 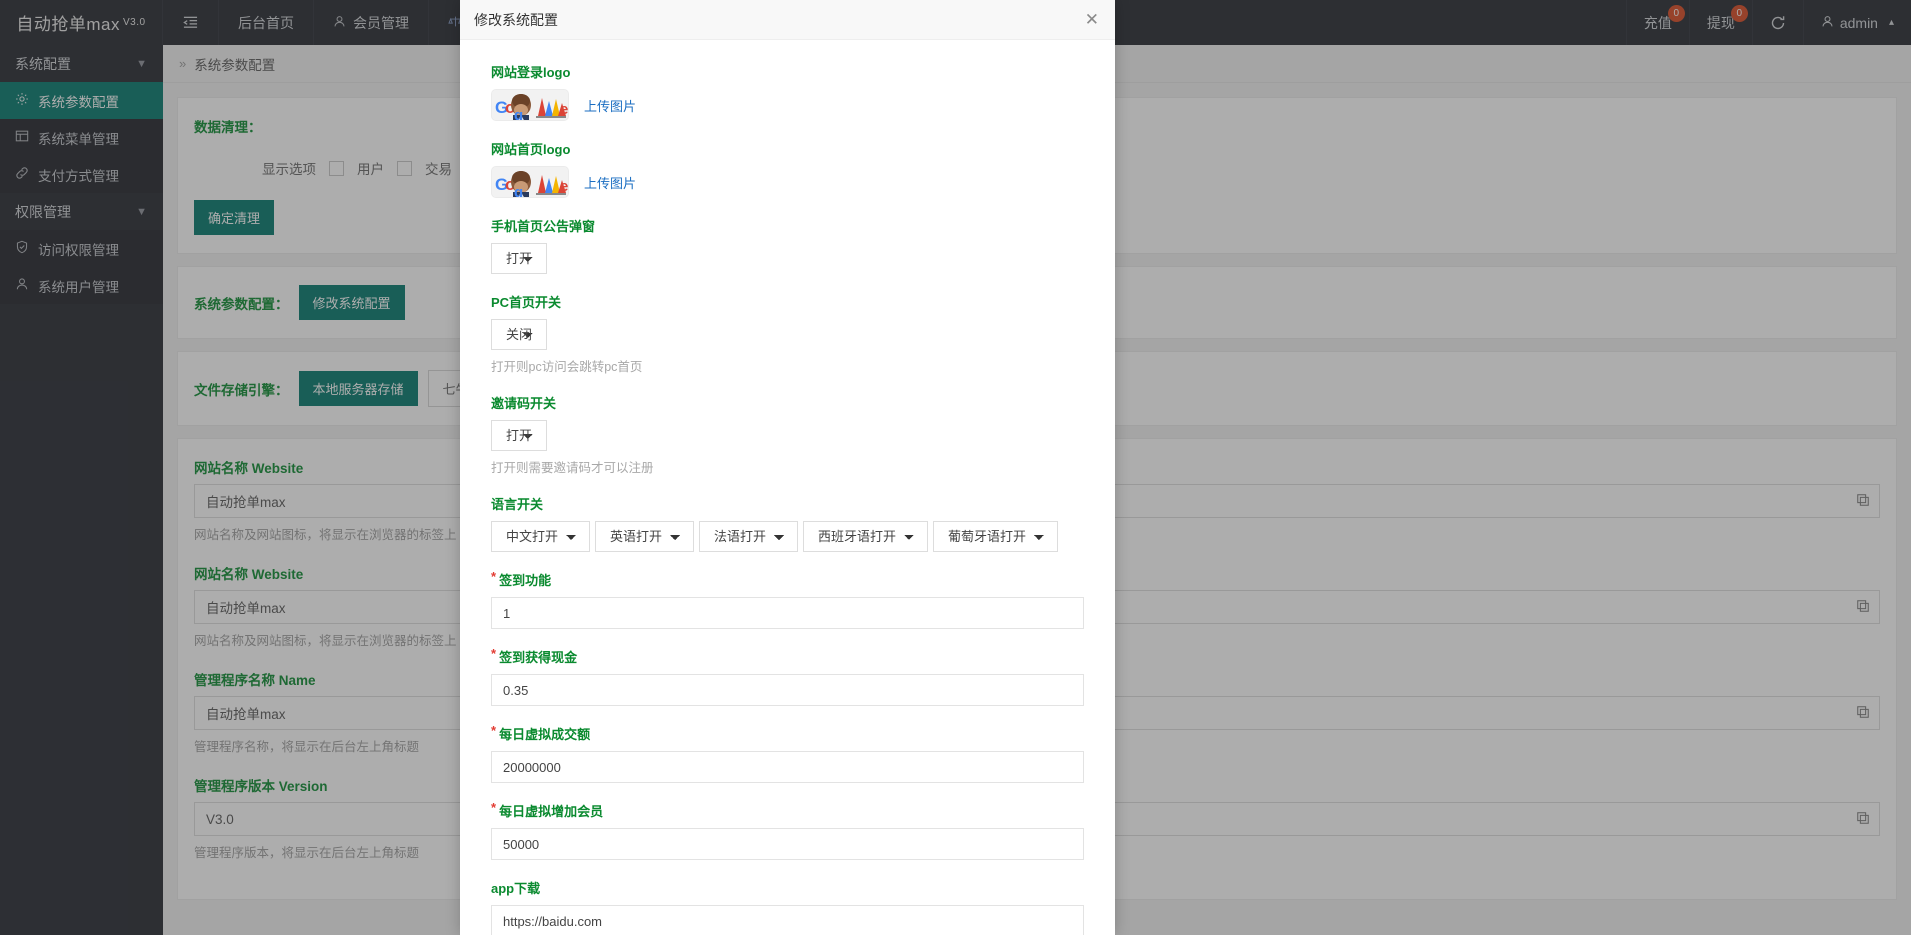 I want to click on checkin-function-input, so click(x=787, y=613).